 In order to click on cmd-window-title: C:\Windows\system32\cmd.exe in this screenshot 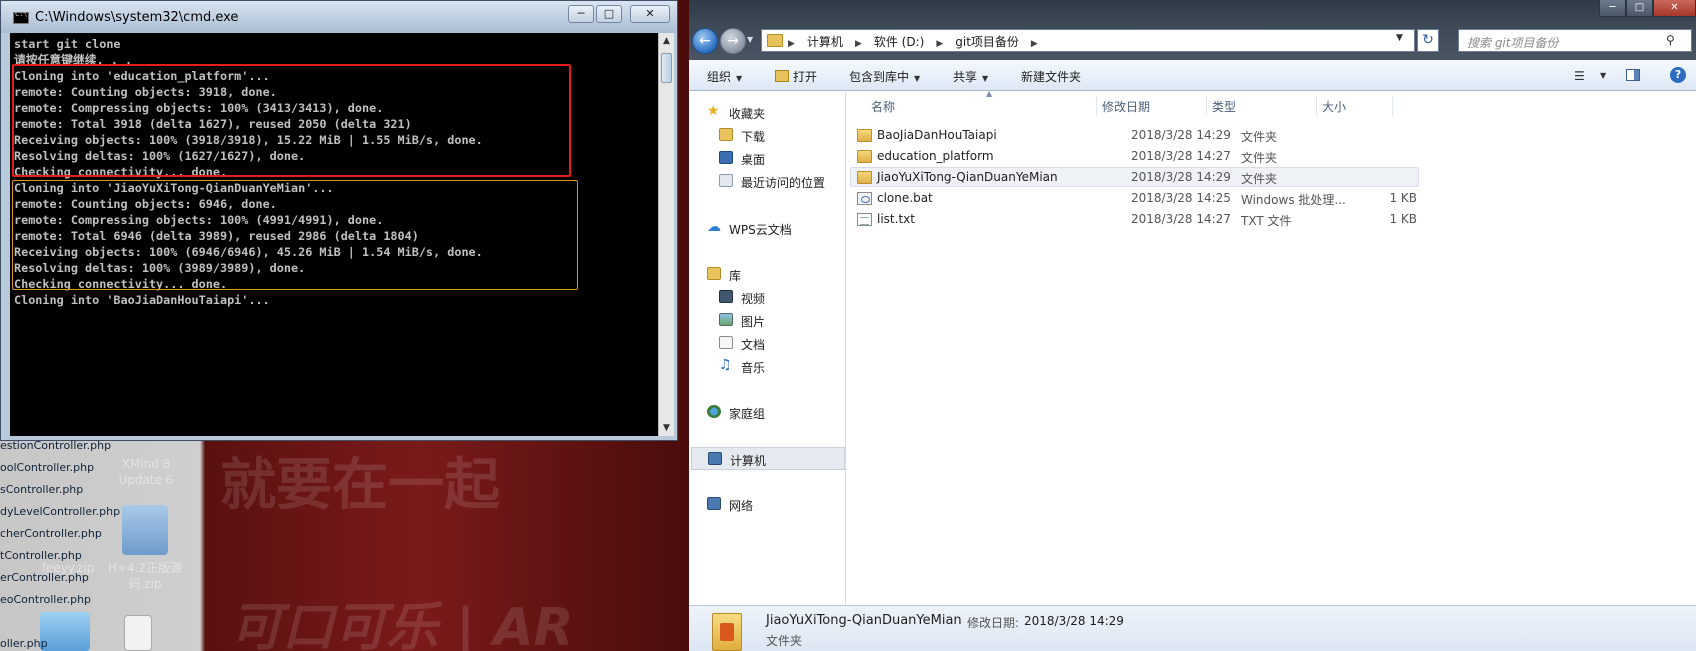, I will do `click(137, 17)`.